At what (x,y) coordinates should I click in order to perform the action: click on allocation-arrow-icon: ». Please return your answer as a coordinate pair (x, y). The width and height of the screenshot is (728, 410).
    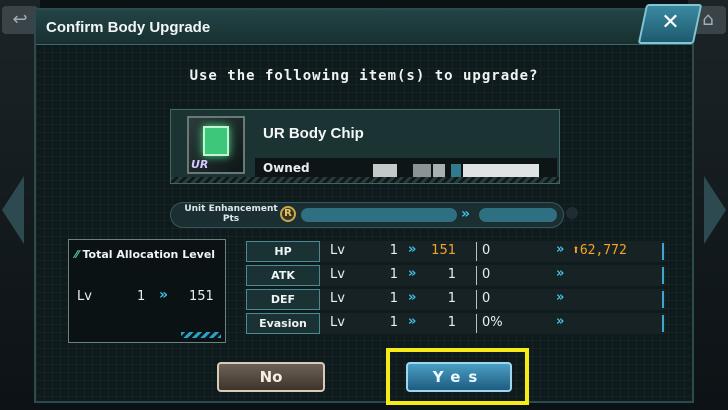
    Looking at the image, I should click on (164, 295).